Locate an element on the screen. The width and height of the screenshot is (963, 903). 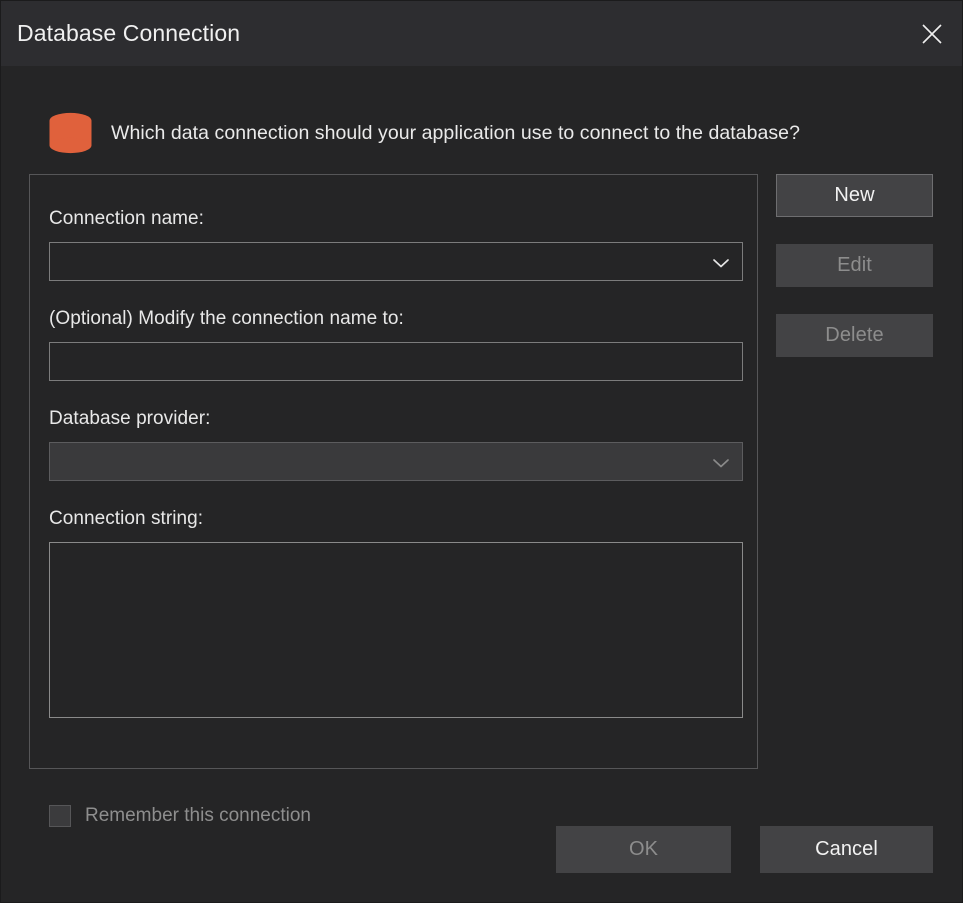
title-bar: Database Connection is located at coordinates (481, 33).